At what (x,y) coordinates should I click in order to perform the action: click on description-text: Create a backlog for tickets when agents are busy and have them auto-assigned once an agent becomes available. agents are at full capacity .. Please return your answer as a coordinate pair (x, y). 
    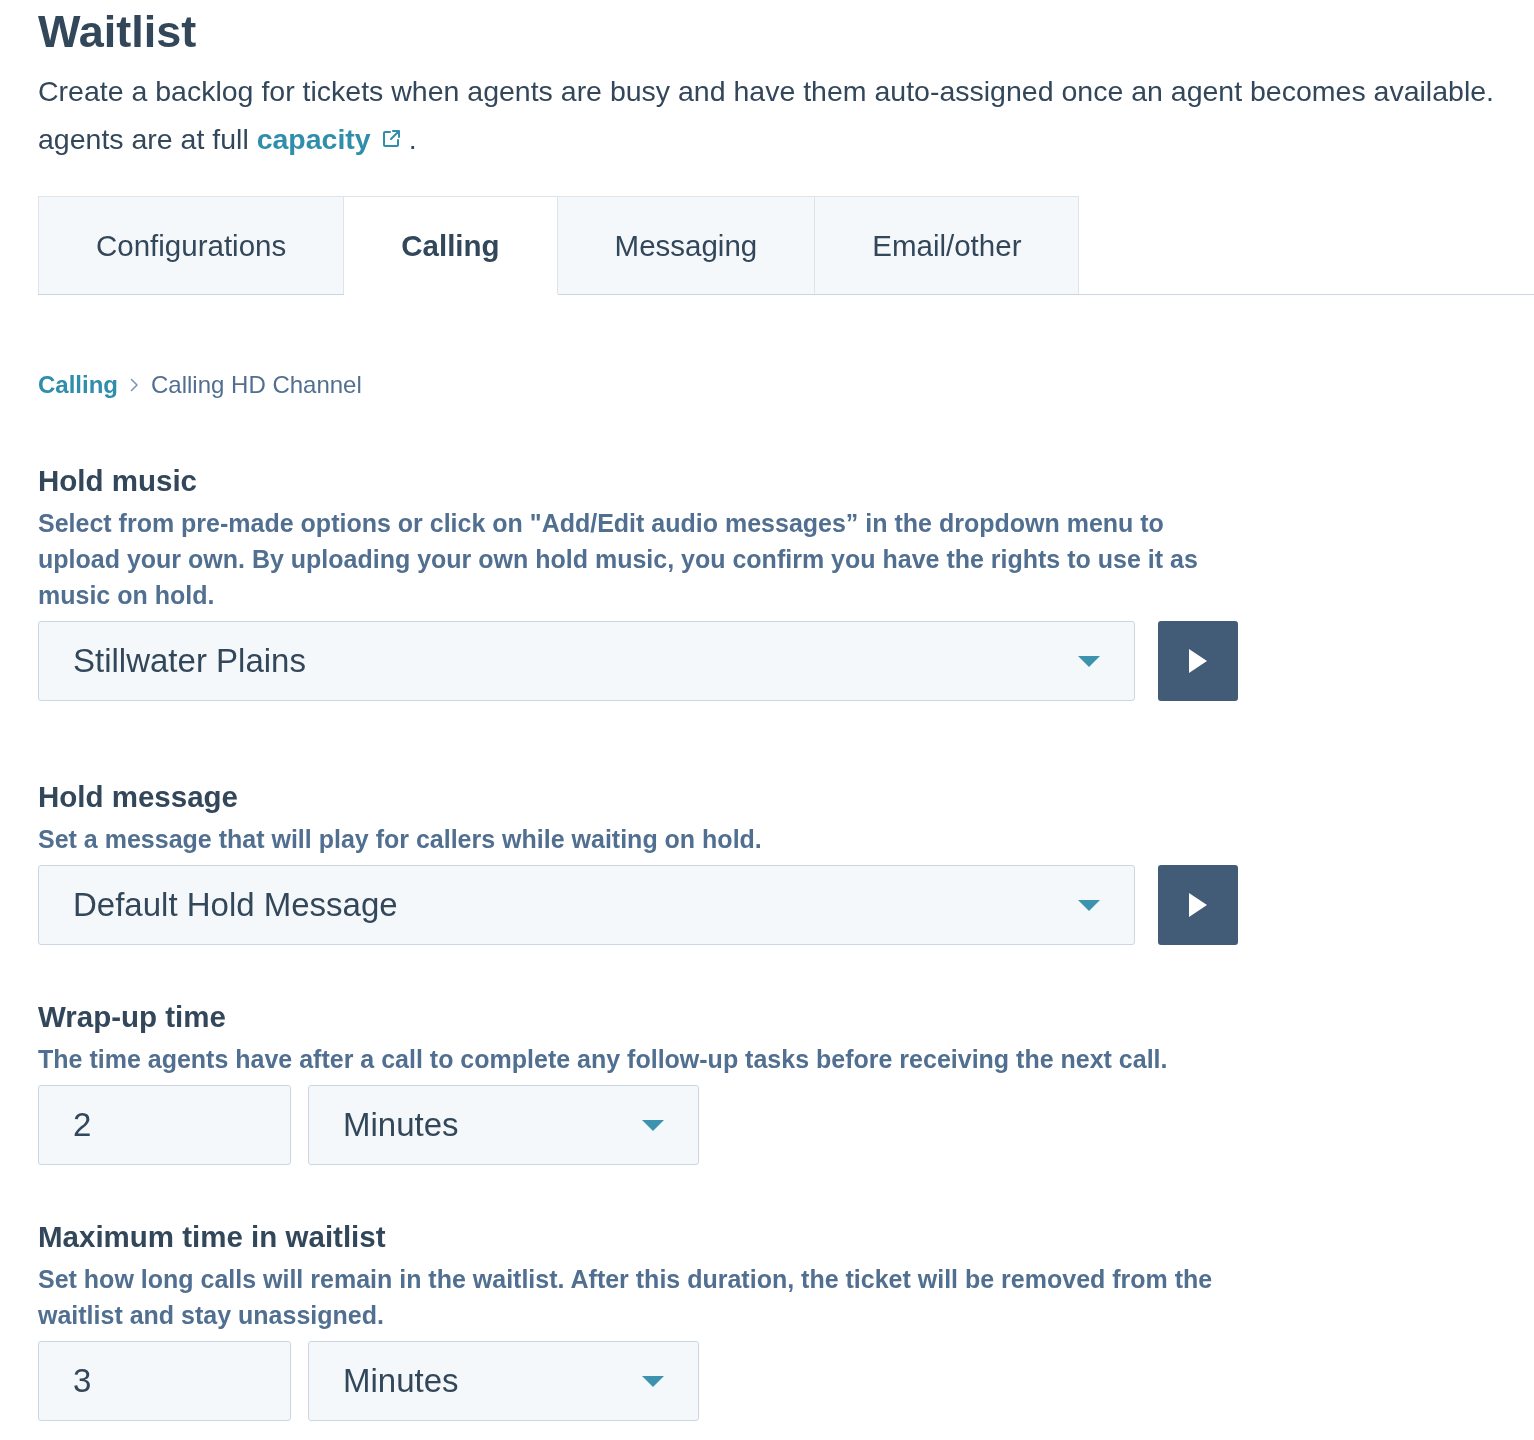
    Looking at the image, I should click on (786, 115).